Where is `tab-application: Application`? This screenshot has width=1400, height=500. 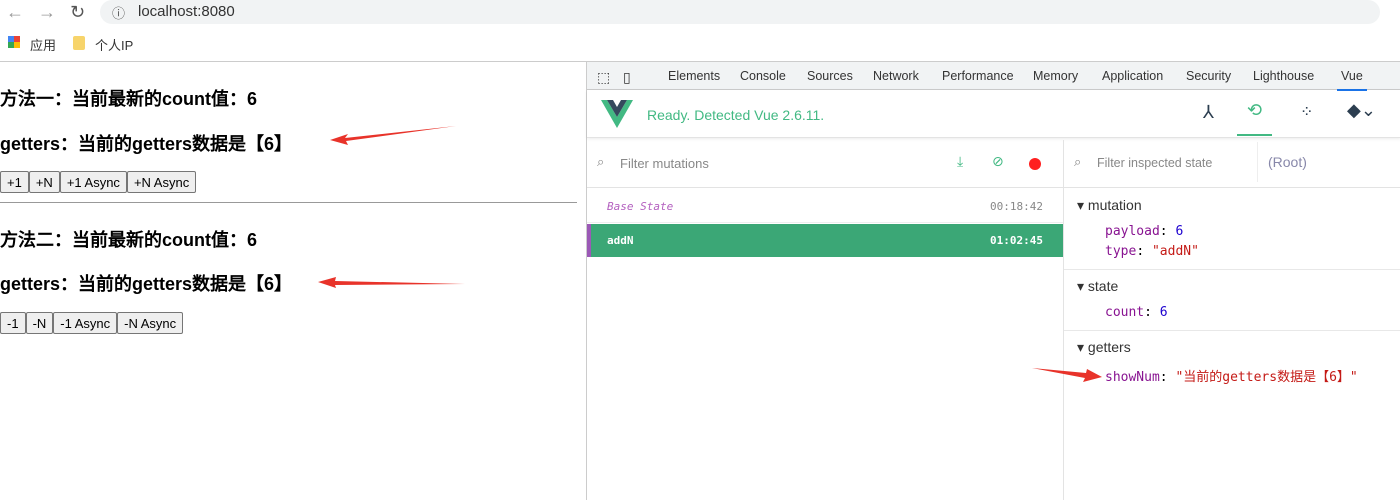 tab-application: Application is located at coordinates (1132, 76).